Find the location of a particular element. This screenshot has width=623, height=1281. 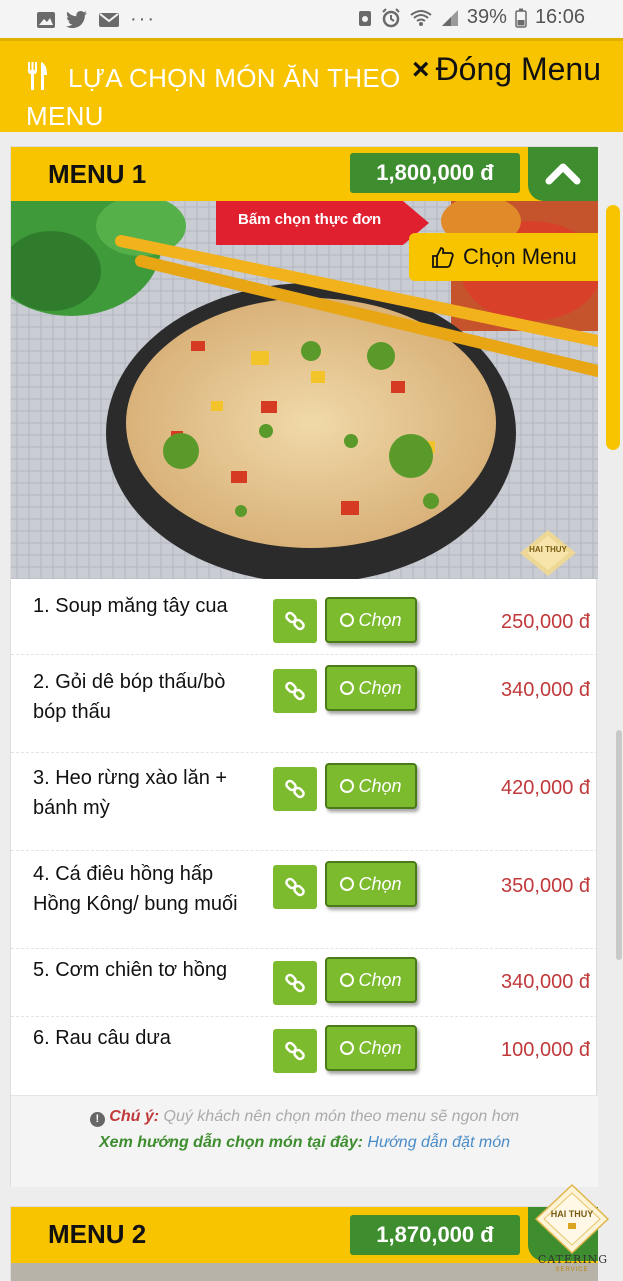

data-saver-icon is located at coordinates (364, 18).